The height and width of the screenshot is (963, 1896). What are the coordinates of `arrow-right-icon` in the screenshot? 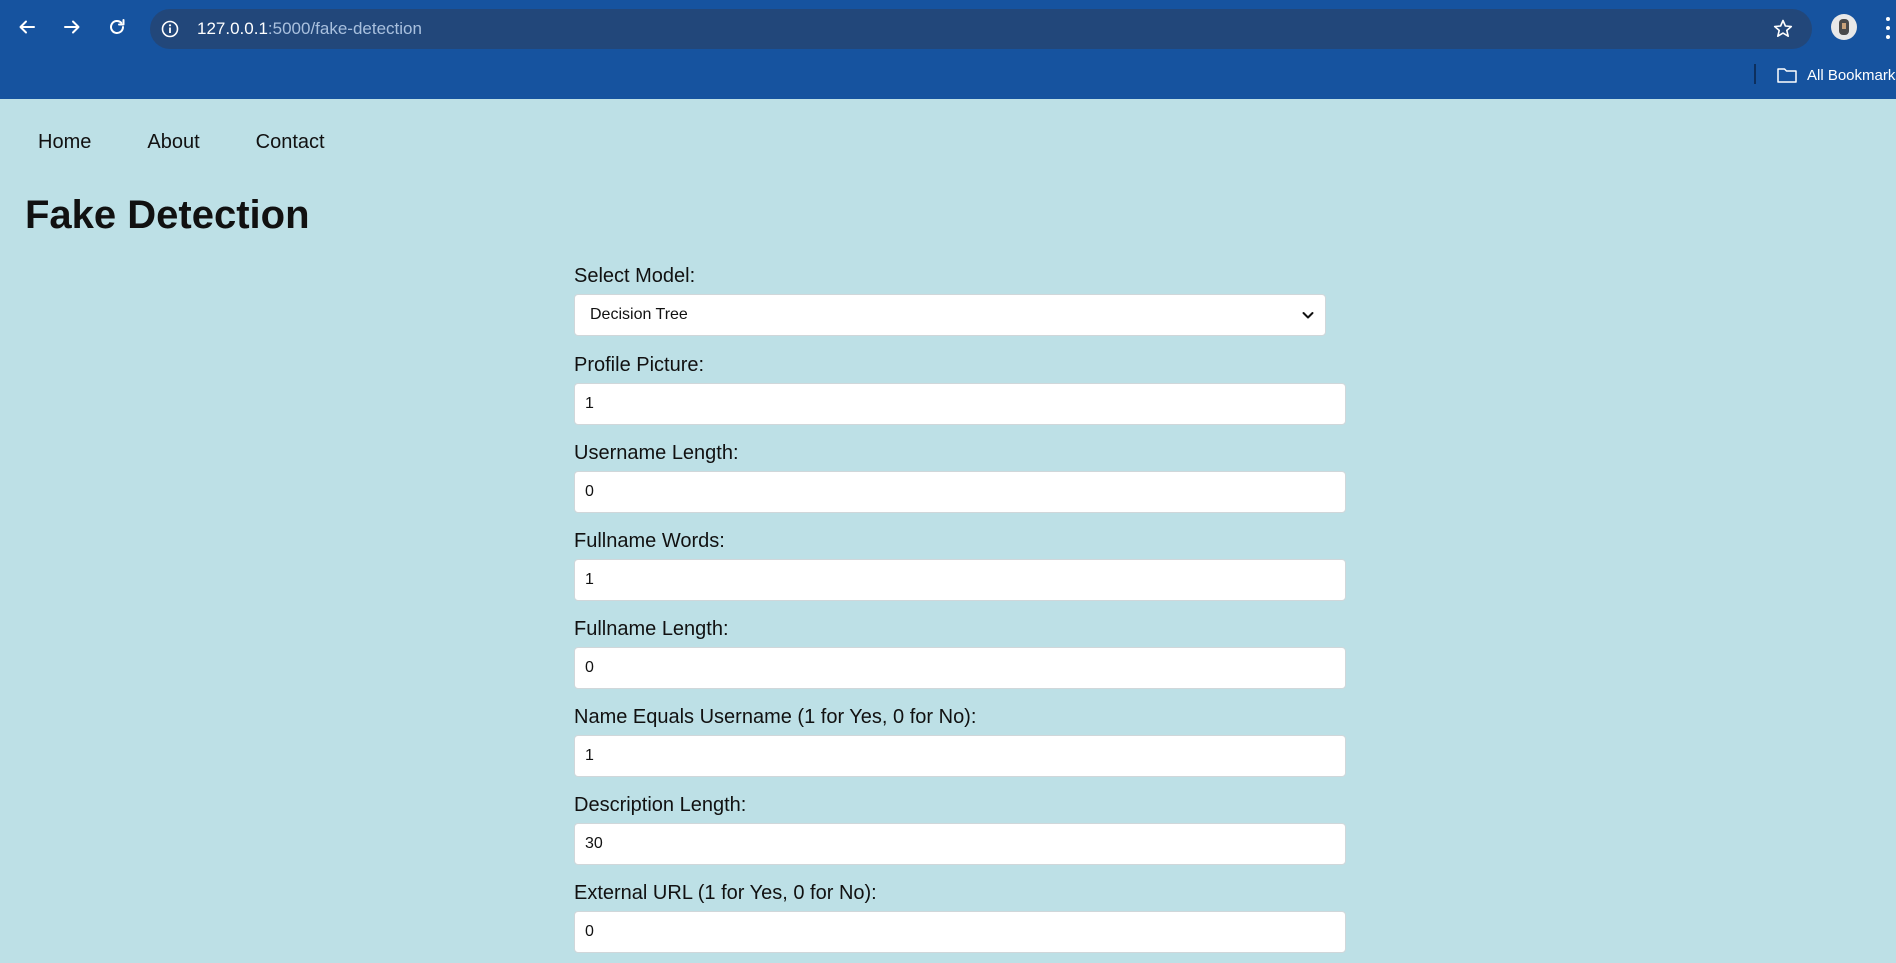 It's located at (72, 27).